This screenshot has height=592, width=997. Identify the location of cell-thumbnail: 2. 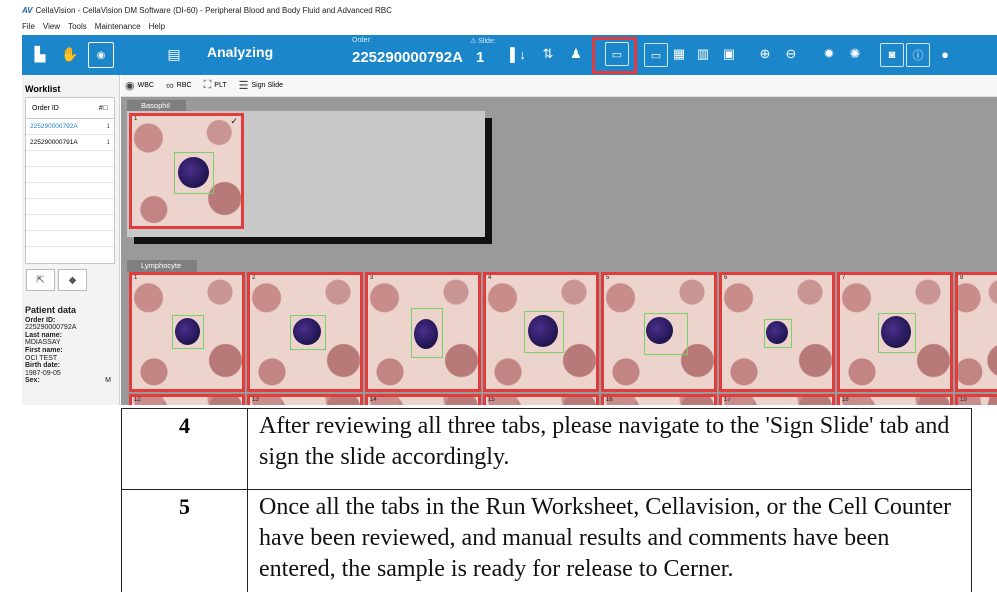
(305, 332).